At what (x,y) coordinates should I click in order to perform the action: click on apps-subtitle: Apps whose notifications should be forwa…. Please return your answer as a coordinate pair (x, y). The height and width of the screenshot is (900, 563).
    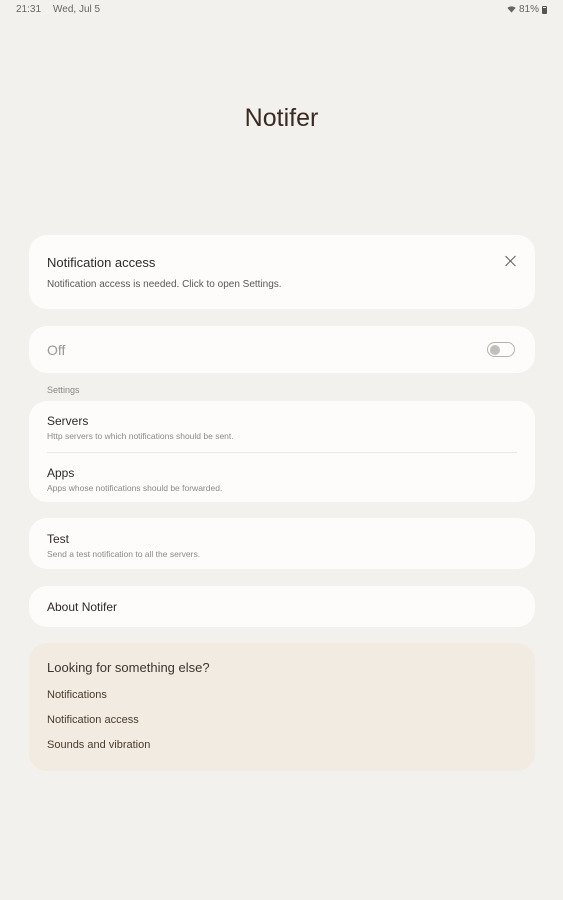
    Looking at the image, I should click on (135, 488).